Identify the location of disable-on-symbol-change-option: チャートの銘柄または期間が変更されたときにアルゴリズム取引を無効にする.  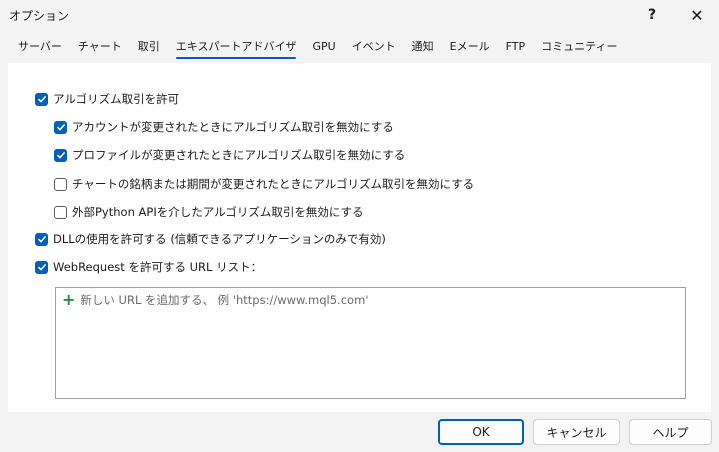
(264, 184).